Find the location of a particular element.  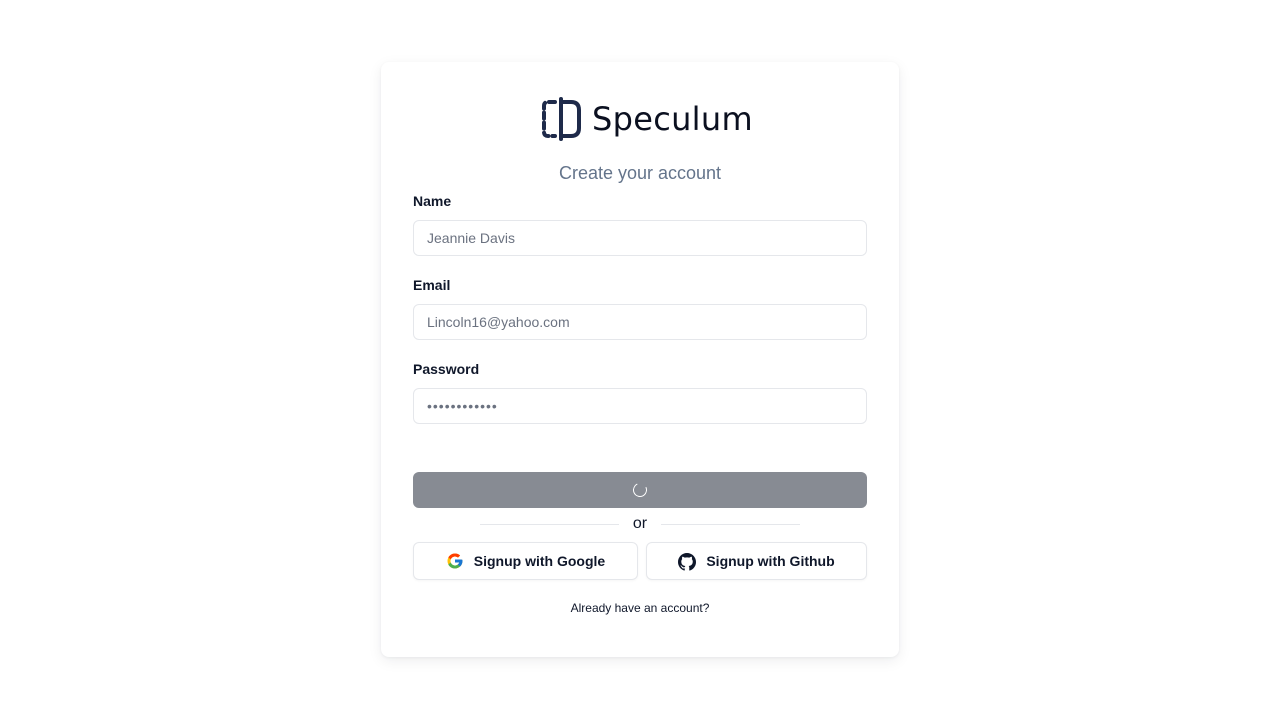

signup-submit-button is located at coordinates (640, 490).